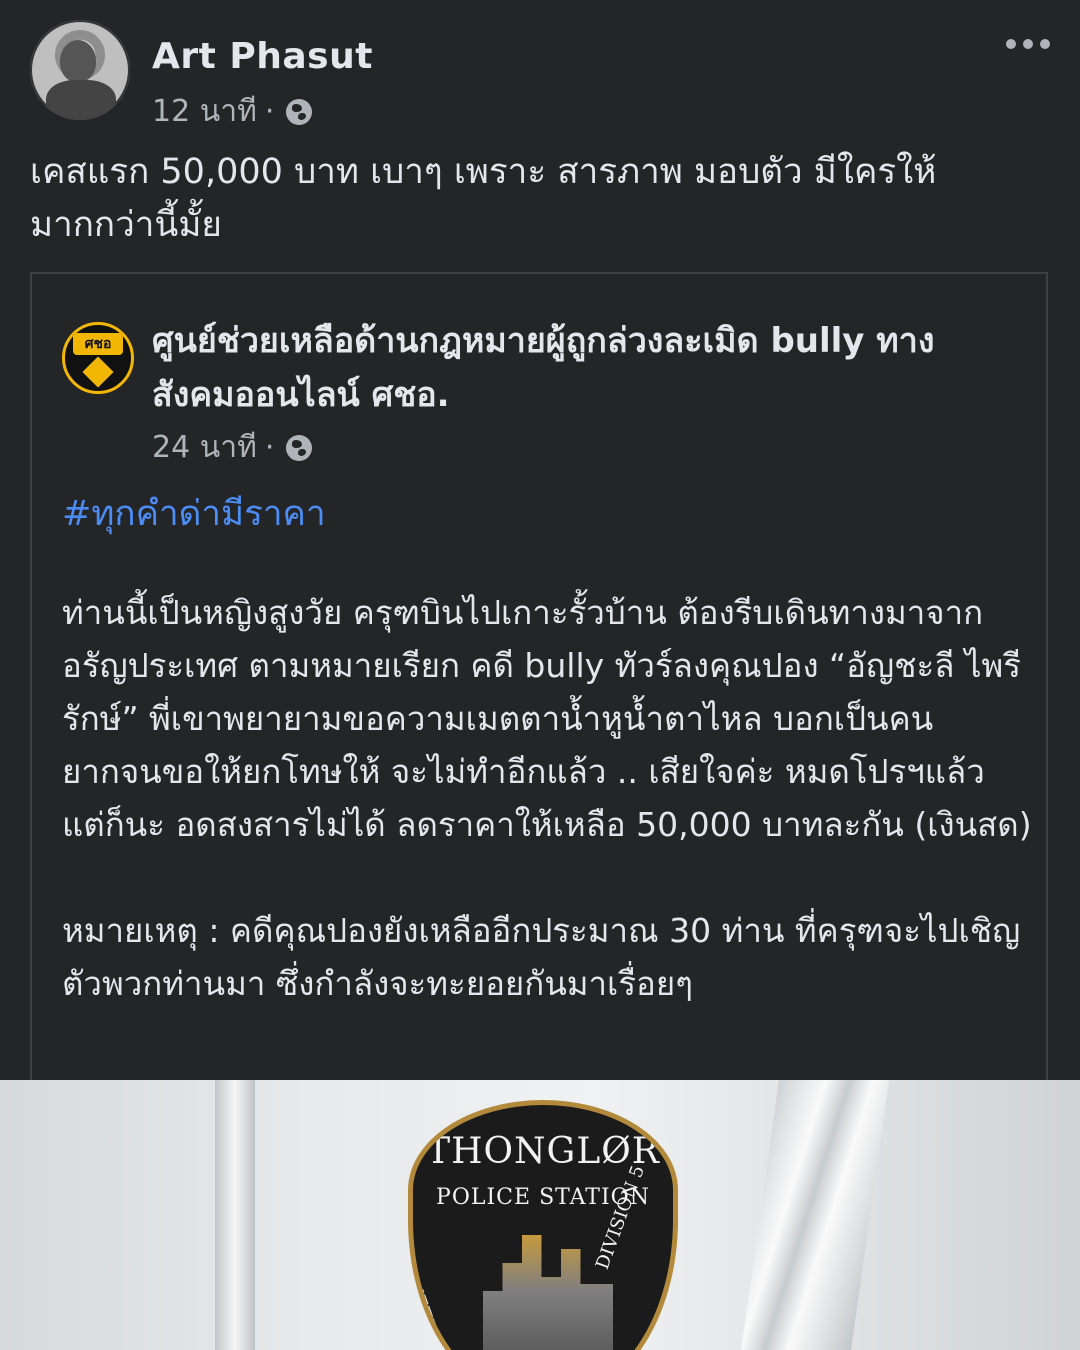 The width and height of the screenshot is (1080, 1350). What do you see at coordinates (98, 344) in the screenshot?
I see `page-logo-text: ศชอ` at bounding box center [98, 344].